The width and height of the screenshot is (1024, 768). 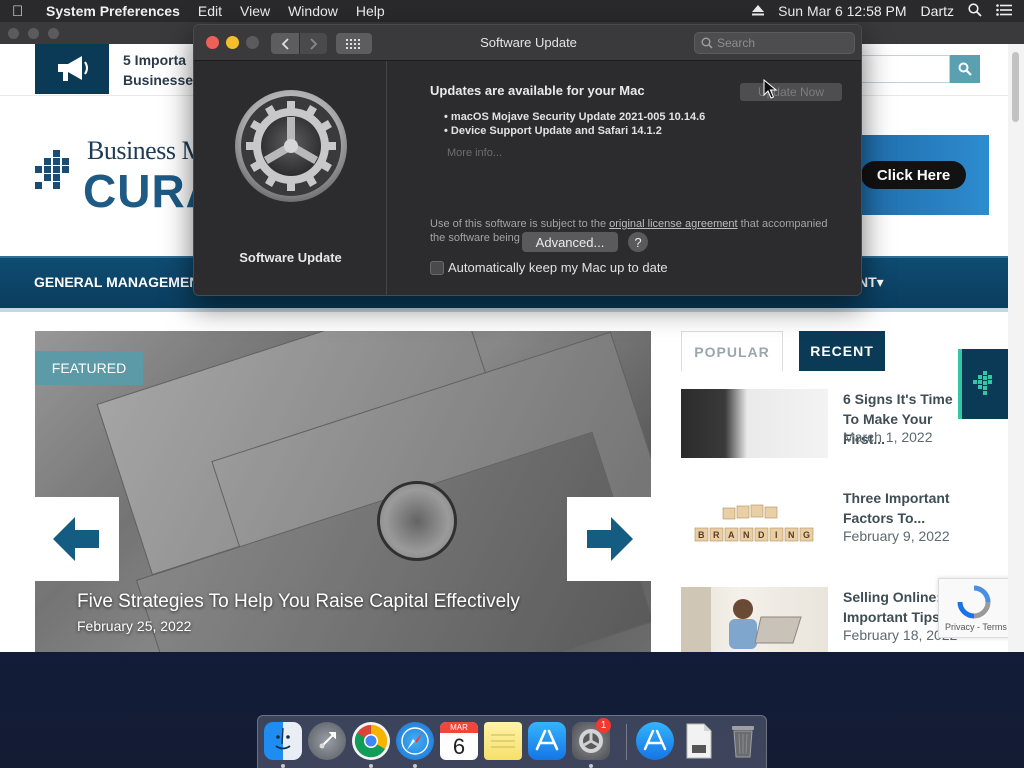 I want to click on eject-icon, so click(x=758, y=11).